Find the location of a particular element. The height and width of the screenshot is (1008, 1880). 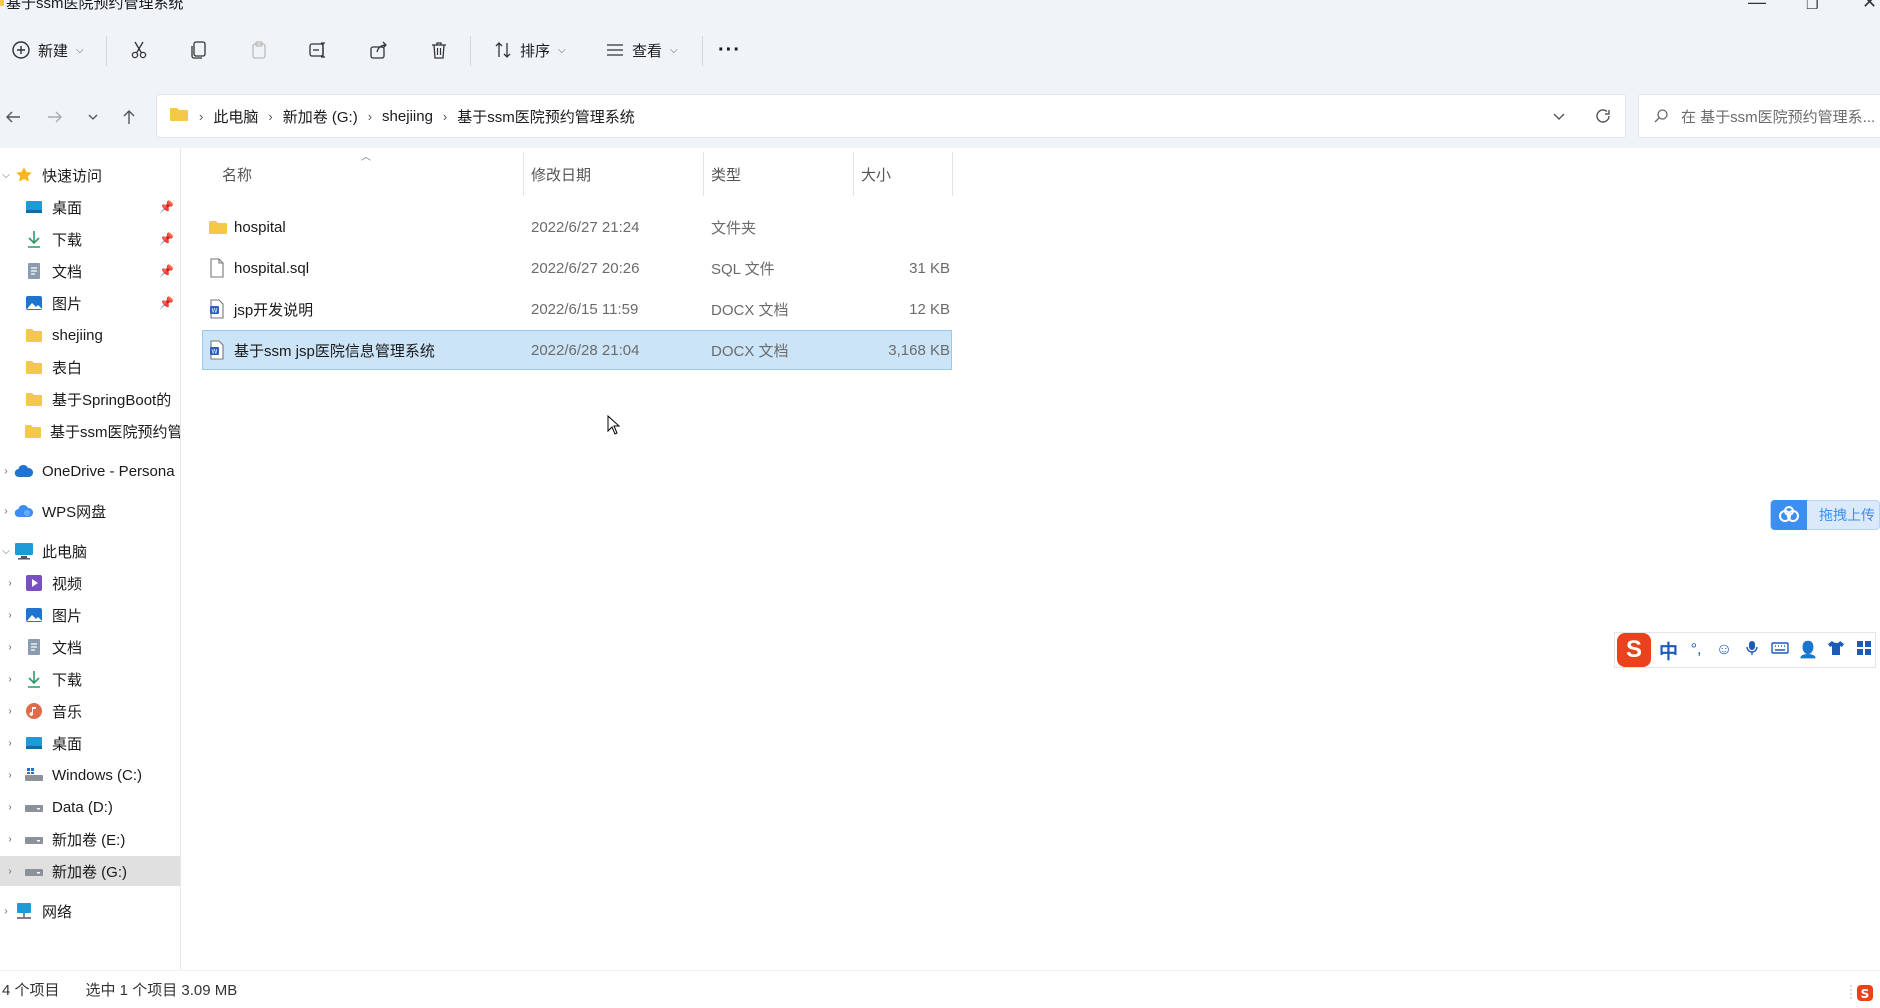

sidebar-item-documents: 文档 📌 is located at coordinates (90, 271).